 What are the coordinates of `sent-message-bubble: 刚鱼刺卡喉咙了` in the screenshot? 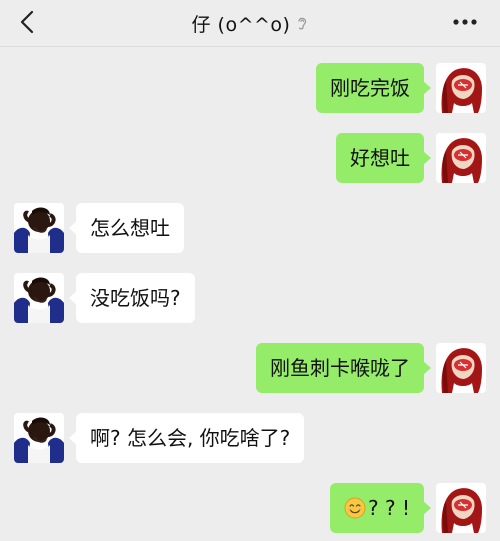 It's located at (343, 368).